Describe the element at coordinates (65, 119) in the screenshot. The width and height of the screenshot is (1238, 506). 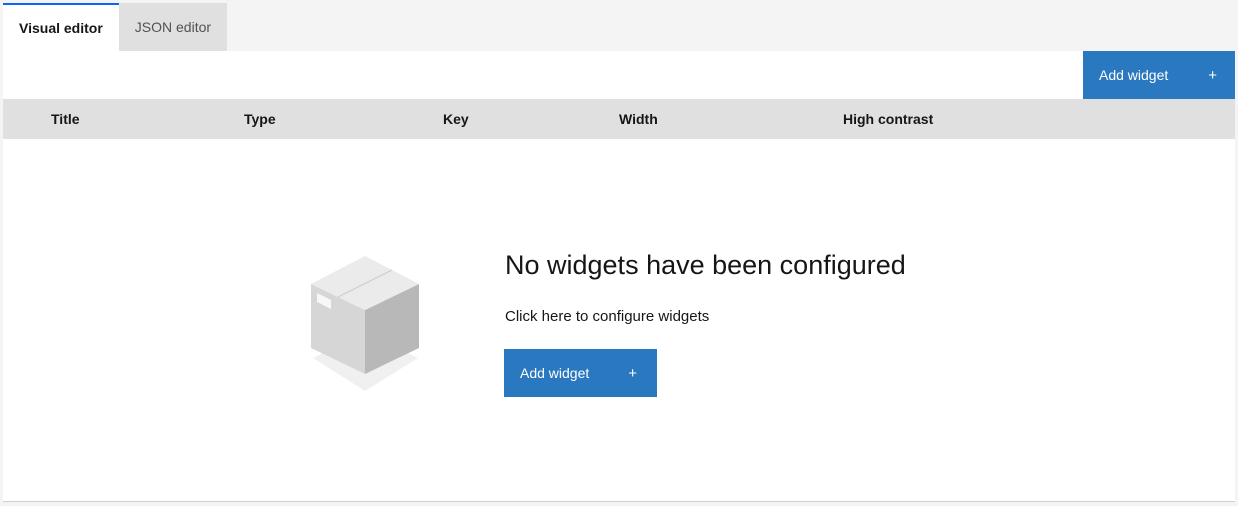
I see `column-header-title: Title` at that location.